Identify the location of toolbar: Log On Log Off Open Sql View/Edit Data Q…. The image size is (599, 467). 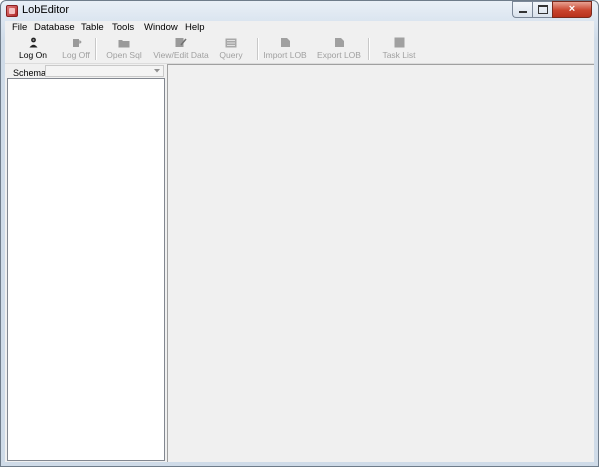
(299, 49).